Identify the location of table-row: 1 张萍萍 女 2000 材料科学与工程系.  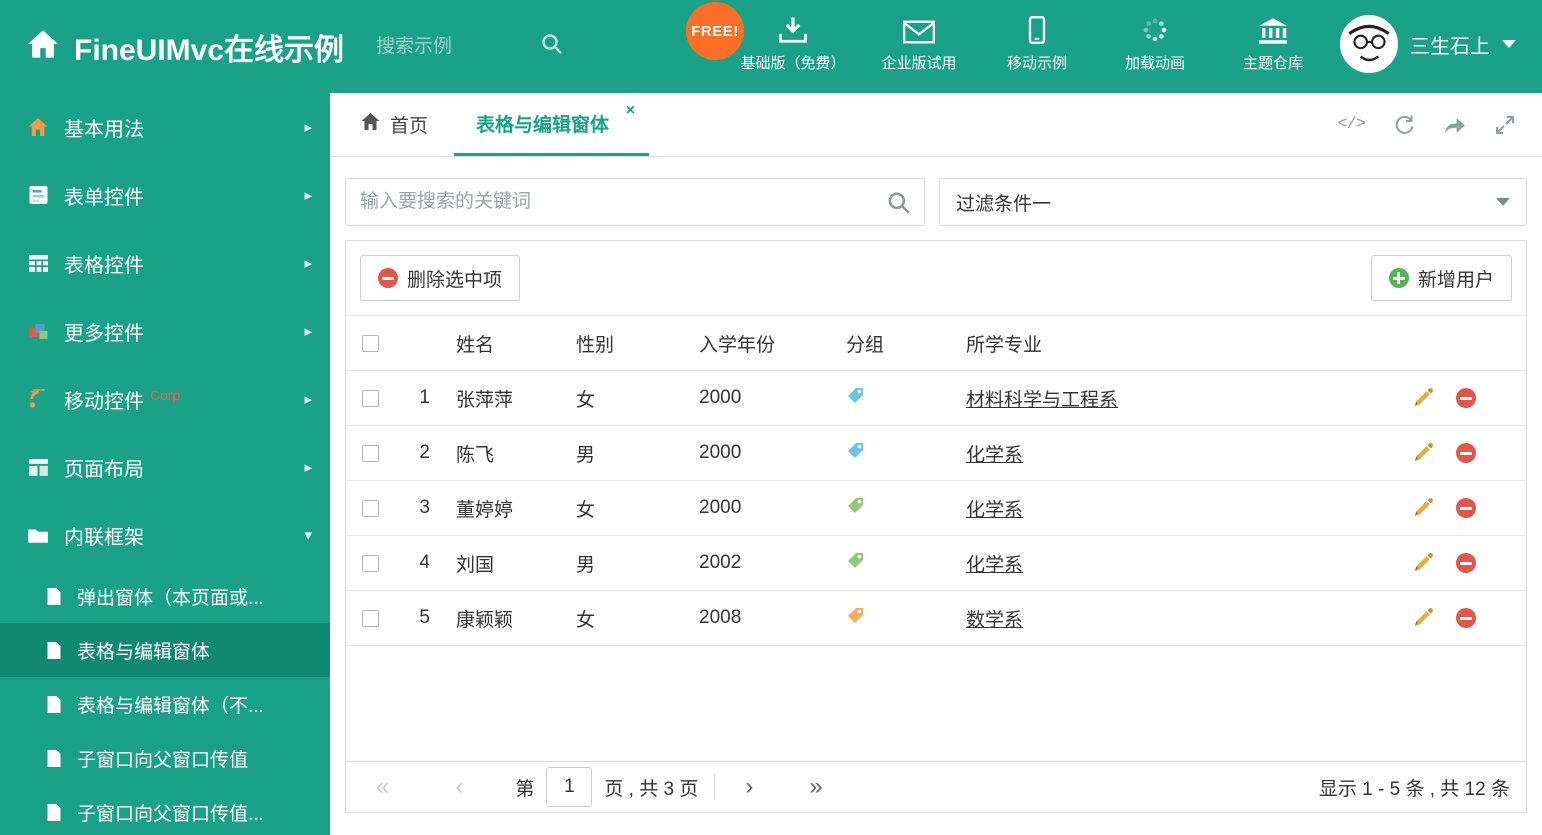
(936, 398).